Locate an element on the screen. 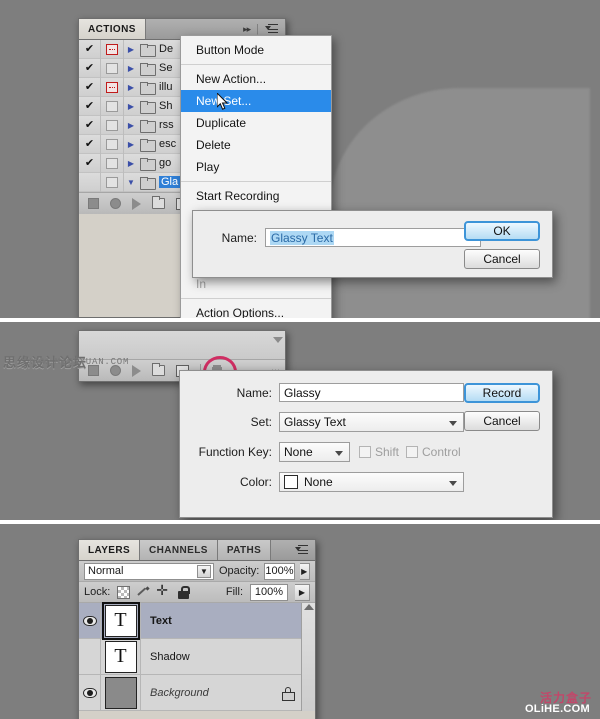  layer-name: Background is located at coordinates (179, 692).